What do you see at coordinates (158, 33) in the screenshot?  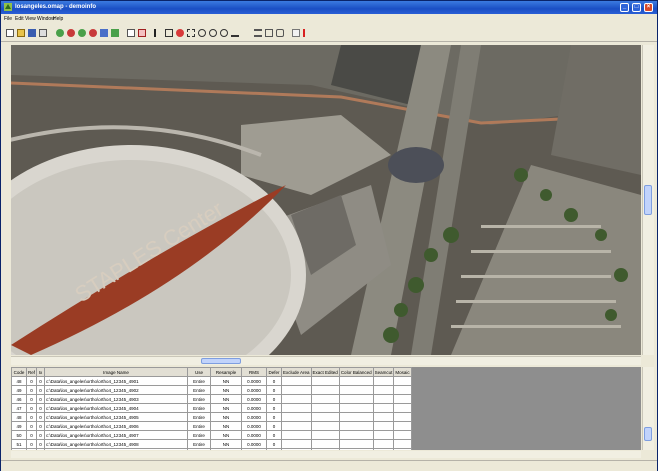 I see `select-icon` at bounding box center [158, 33].